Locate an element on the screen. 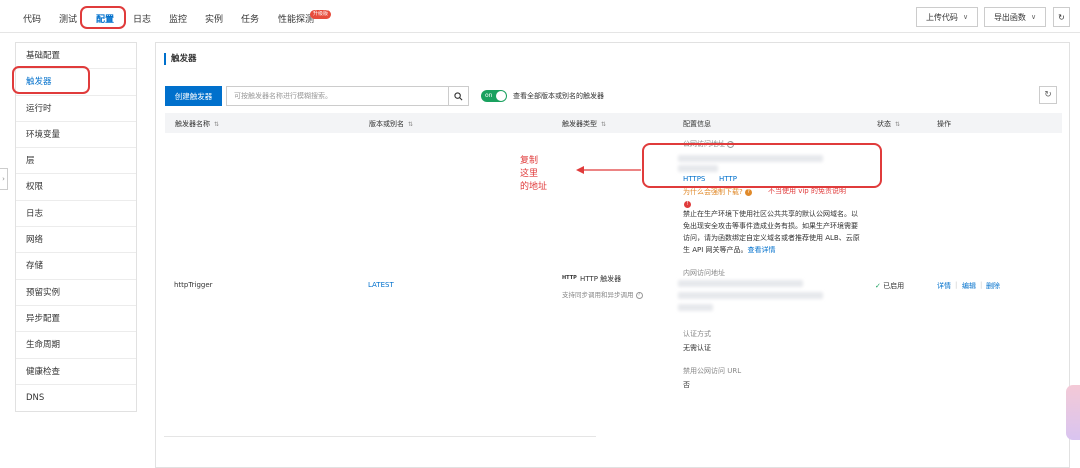  auth-value: 无需认证 is located at coordinates (697, 348).